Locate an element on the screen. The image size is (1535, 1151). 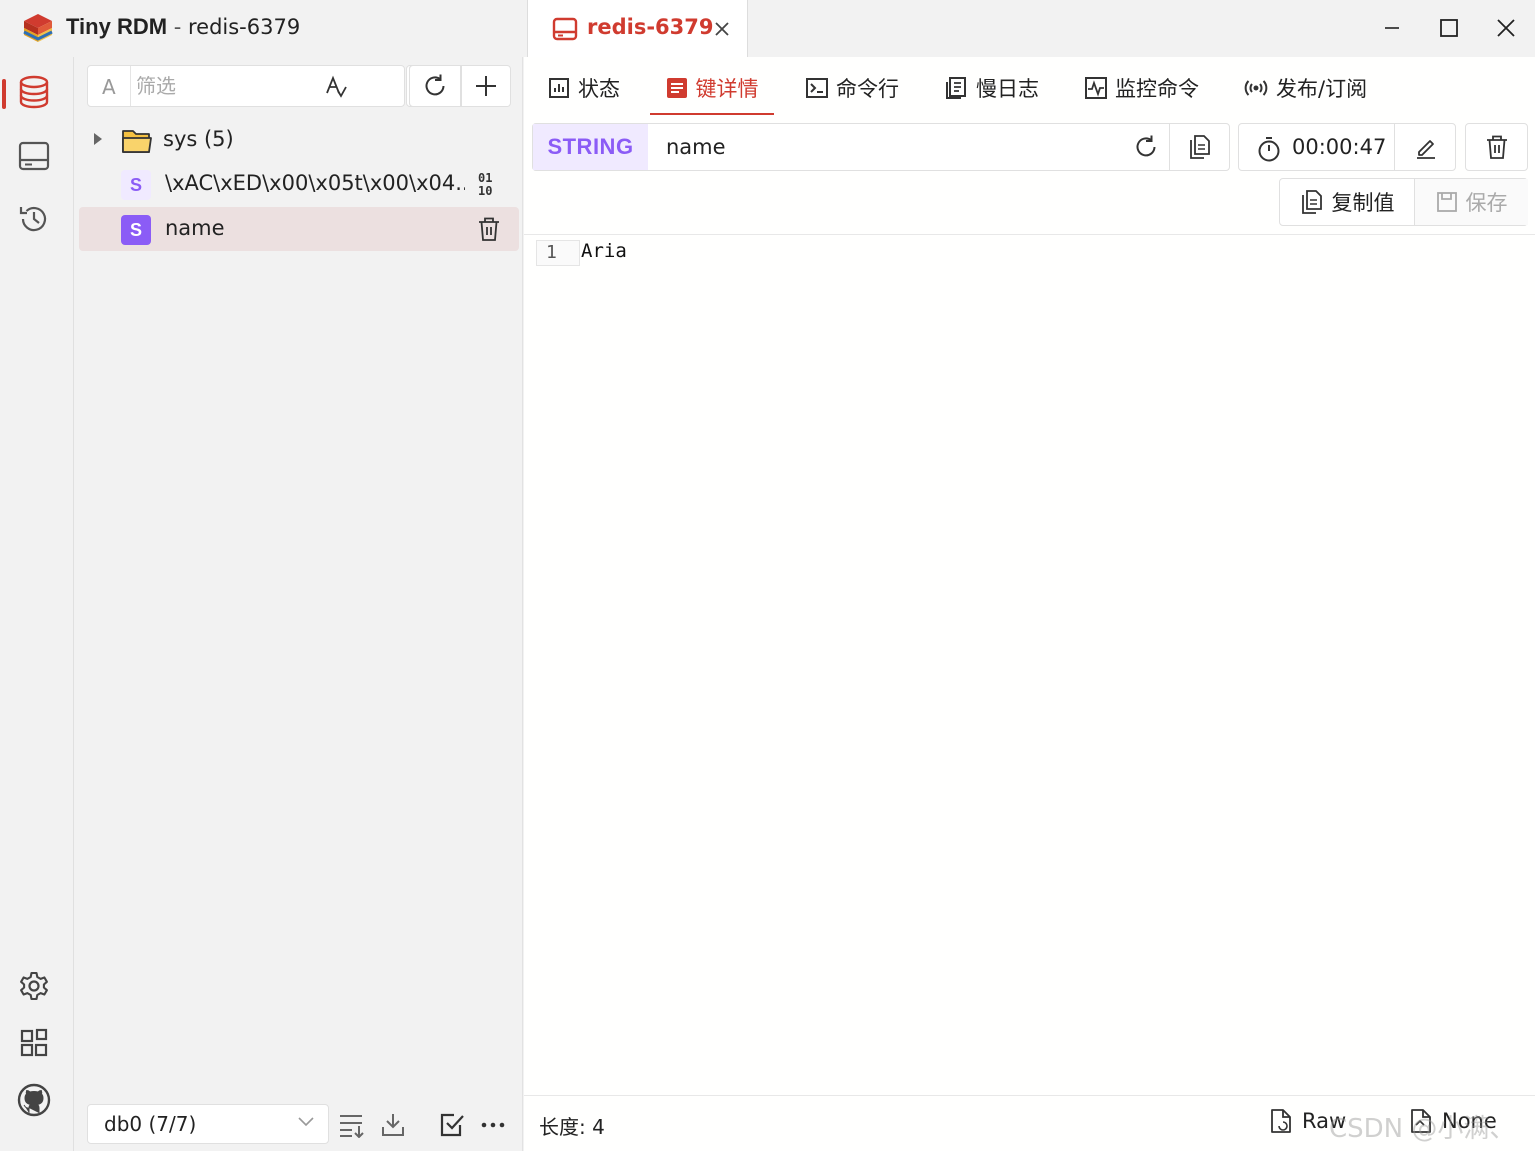
tab-status: 状态 is located at coordinates (584, 92).